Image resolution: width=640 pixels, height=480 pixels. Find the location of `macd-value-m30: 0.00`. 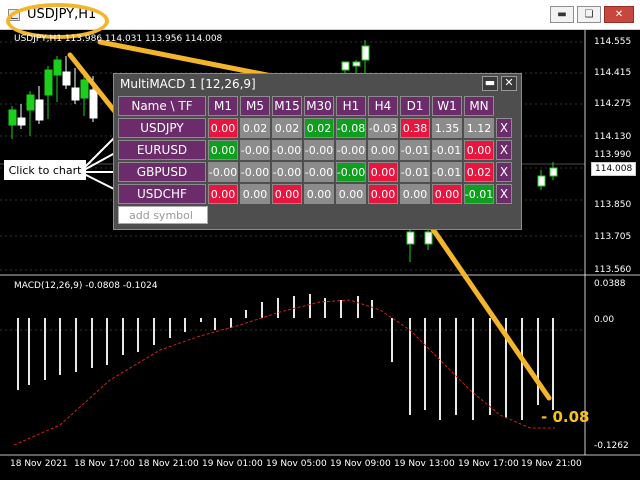

macd-value-m30: 0.00 is located at coordinates (319, 194).